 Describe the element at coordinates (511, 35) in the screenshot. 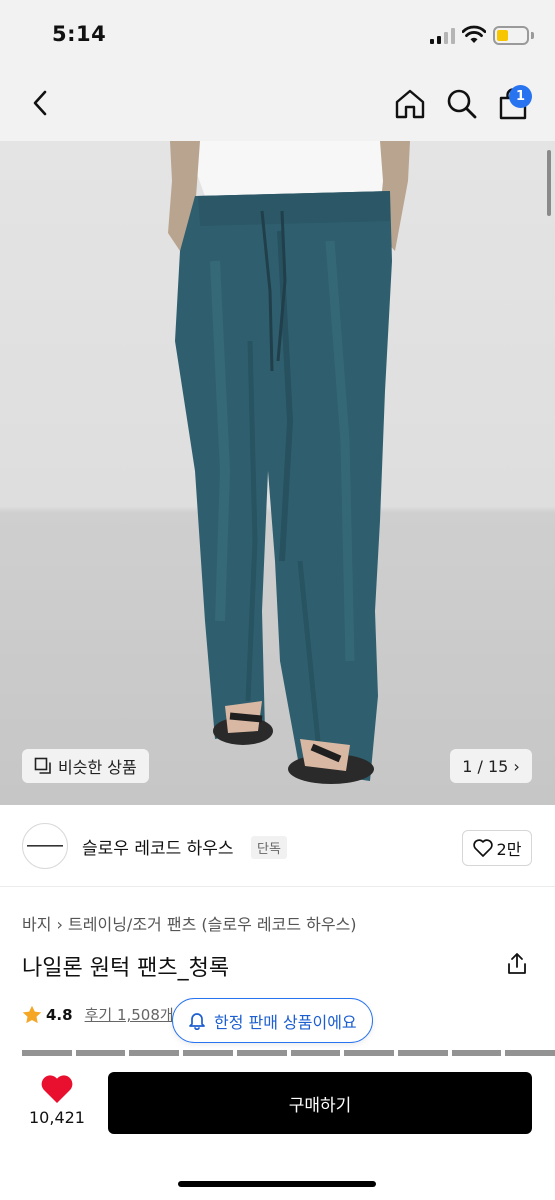

I see `battery-icon` at that location.